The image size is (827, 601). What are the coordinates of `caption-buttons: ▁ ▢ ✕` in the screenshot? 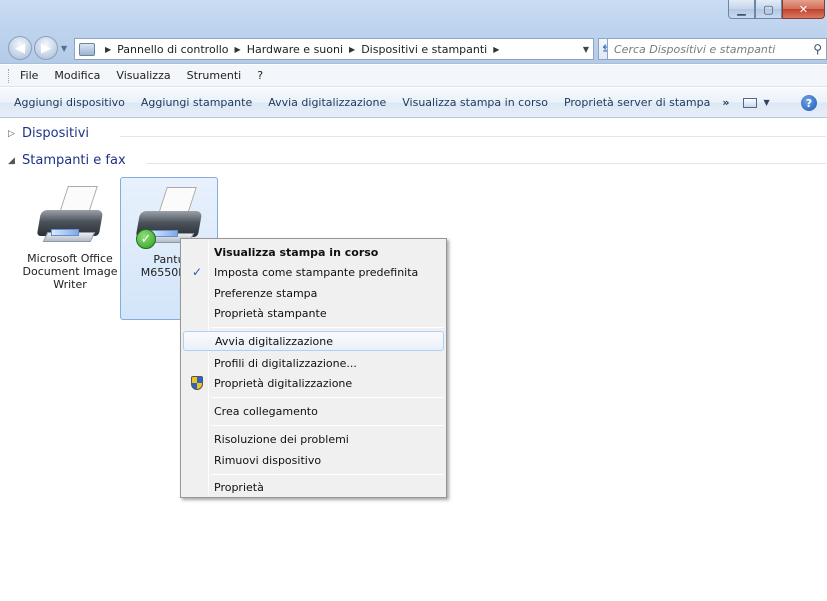 It's located at (776, 9).